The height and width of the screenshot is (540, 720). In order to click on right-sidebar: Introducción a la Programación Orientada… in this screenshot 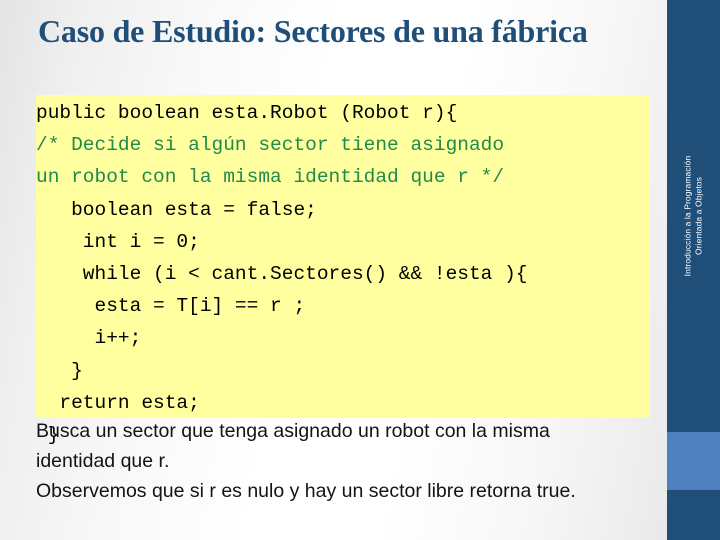, I will do `click(693, 270)`.